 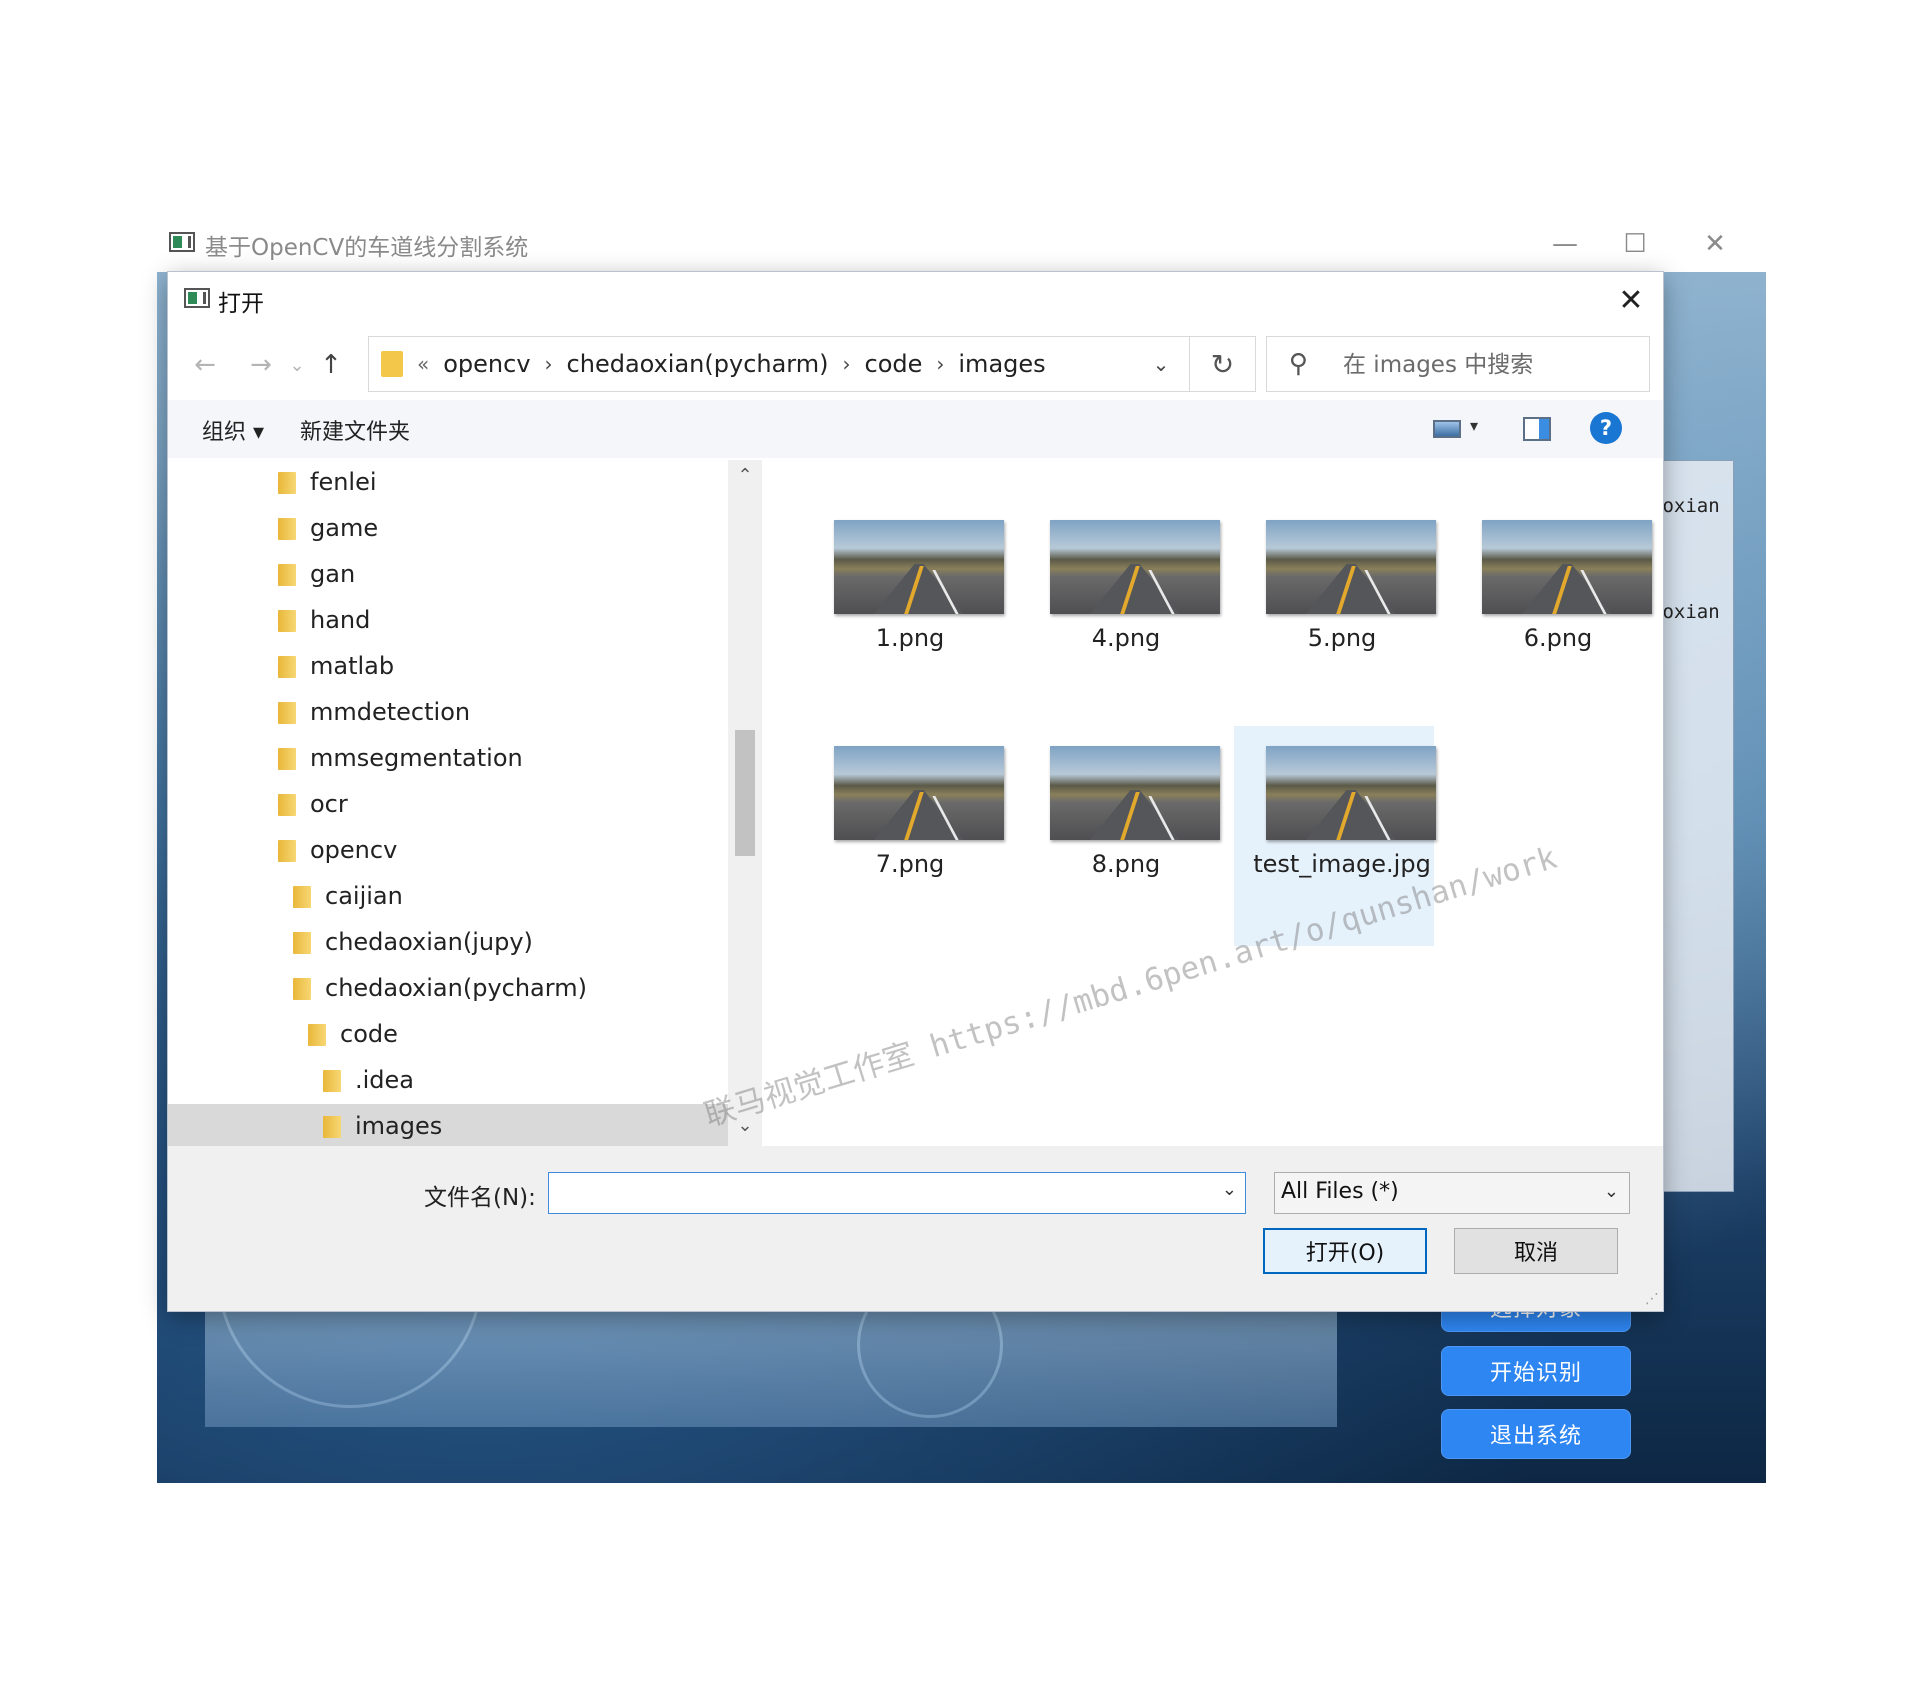 What do you see at coordinates (197, 298) in the screenshot?
I see `dialog-window-icon` at bounding box center [197, 298].